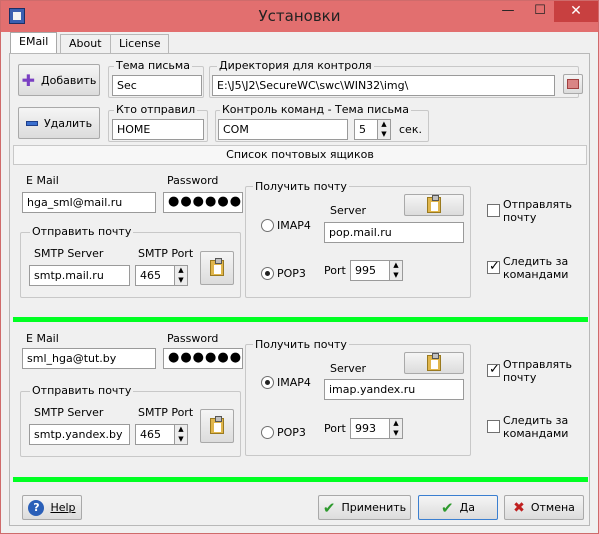  I want to click on add-button: ✚ Добавить, so click(59, 80).